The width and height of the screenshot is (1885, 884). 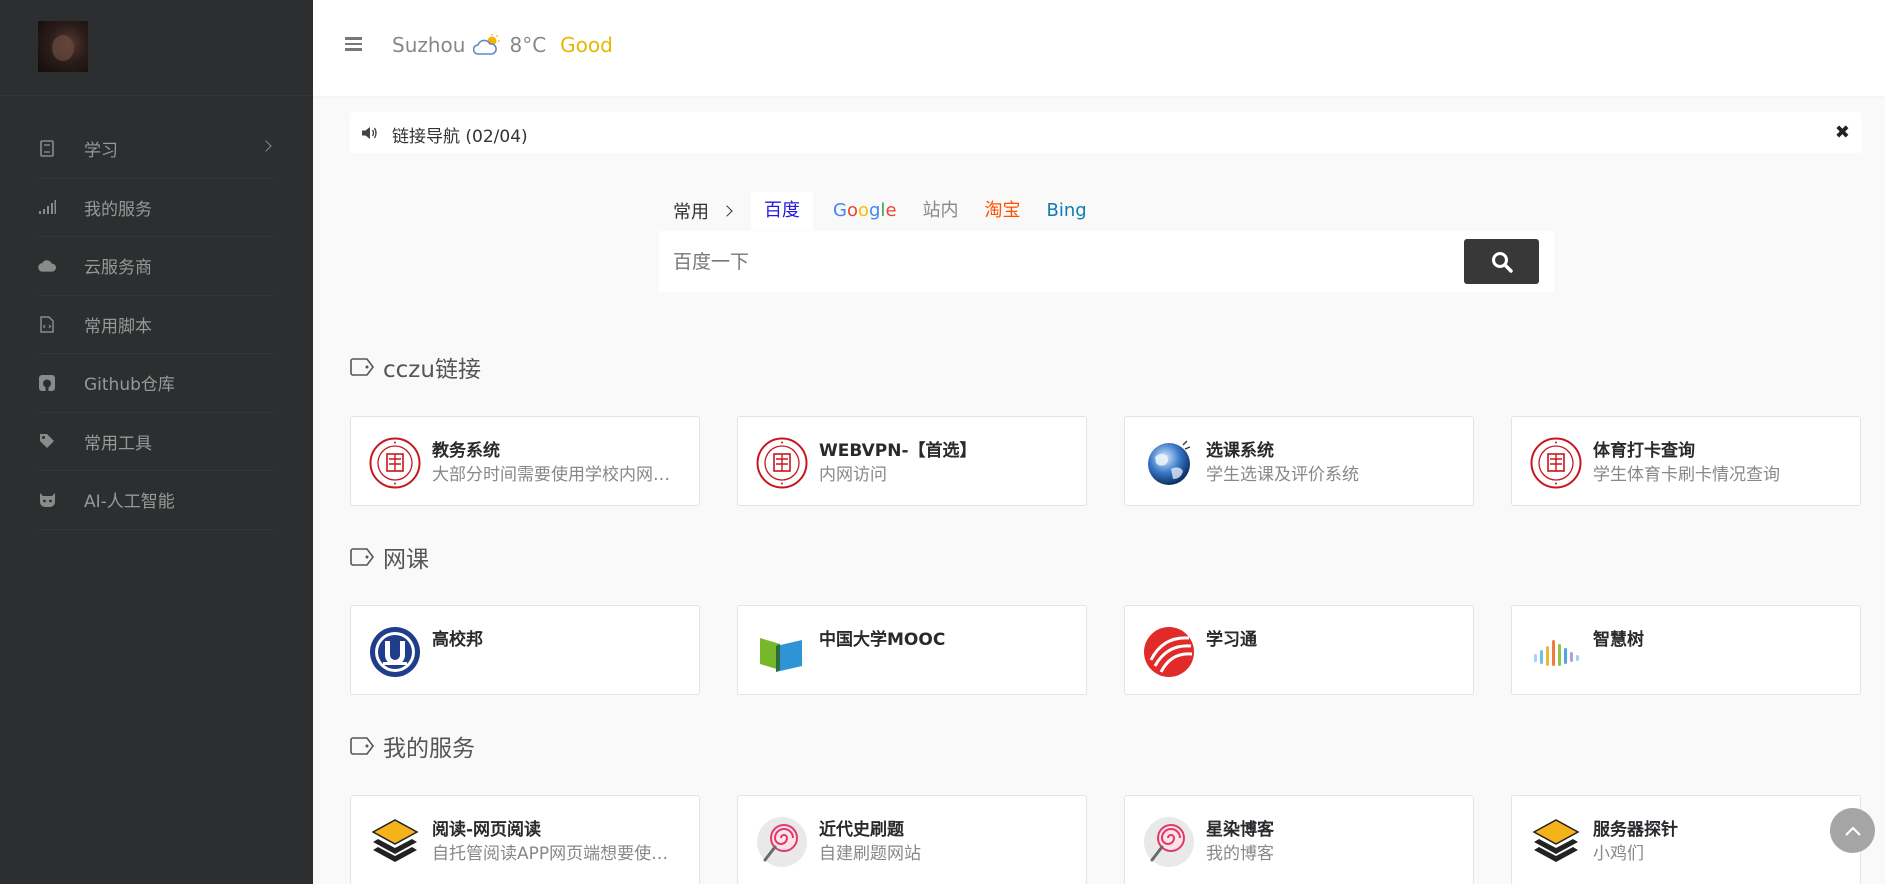 I want to click on link-card-blog: 星染博客 我的博客, so click(x=1299, y=839).